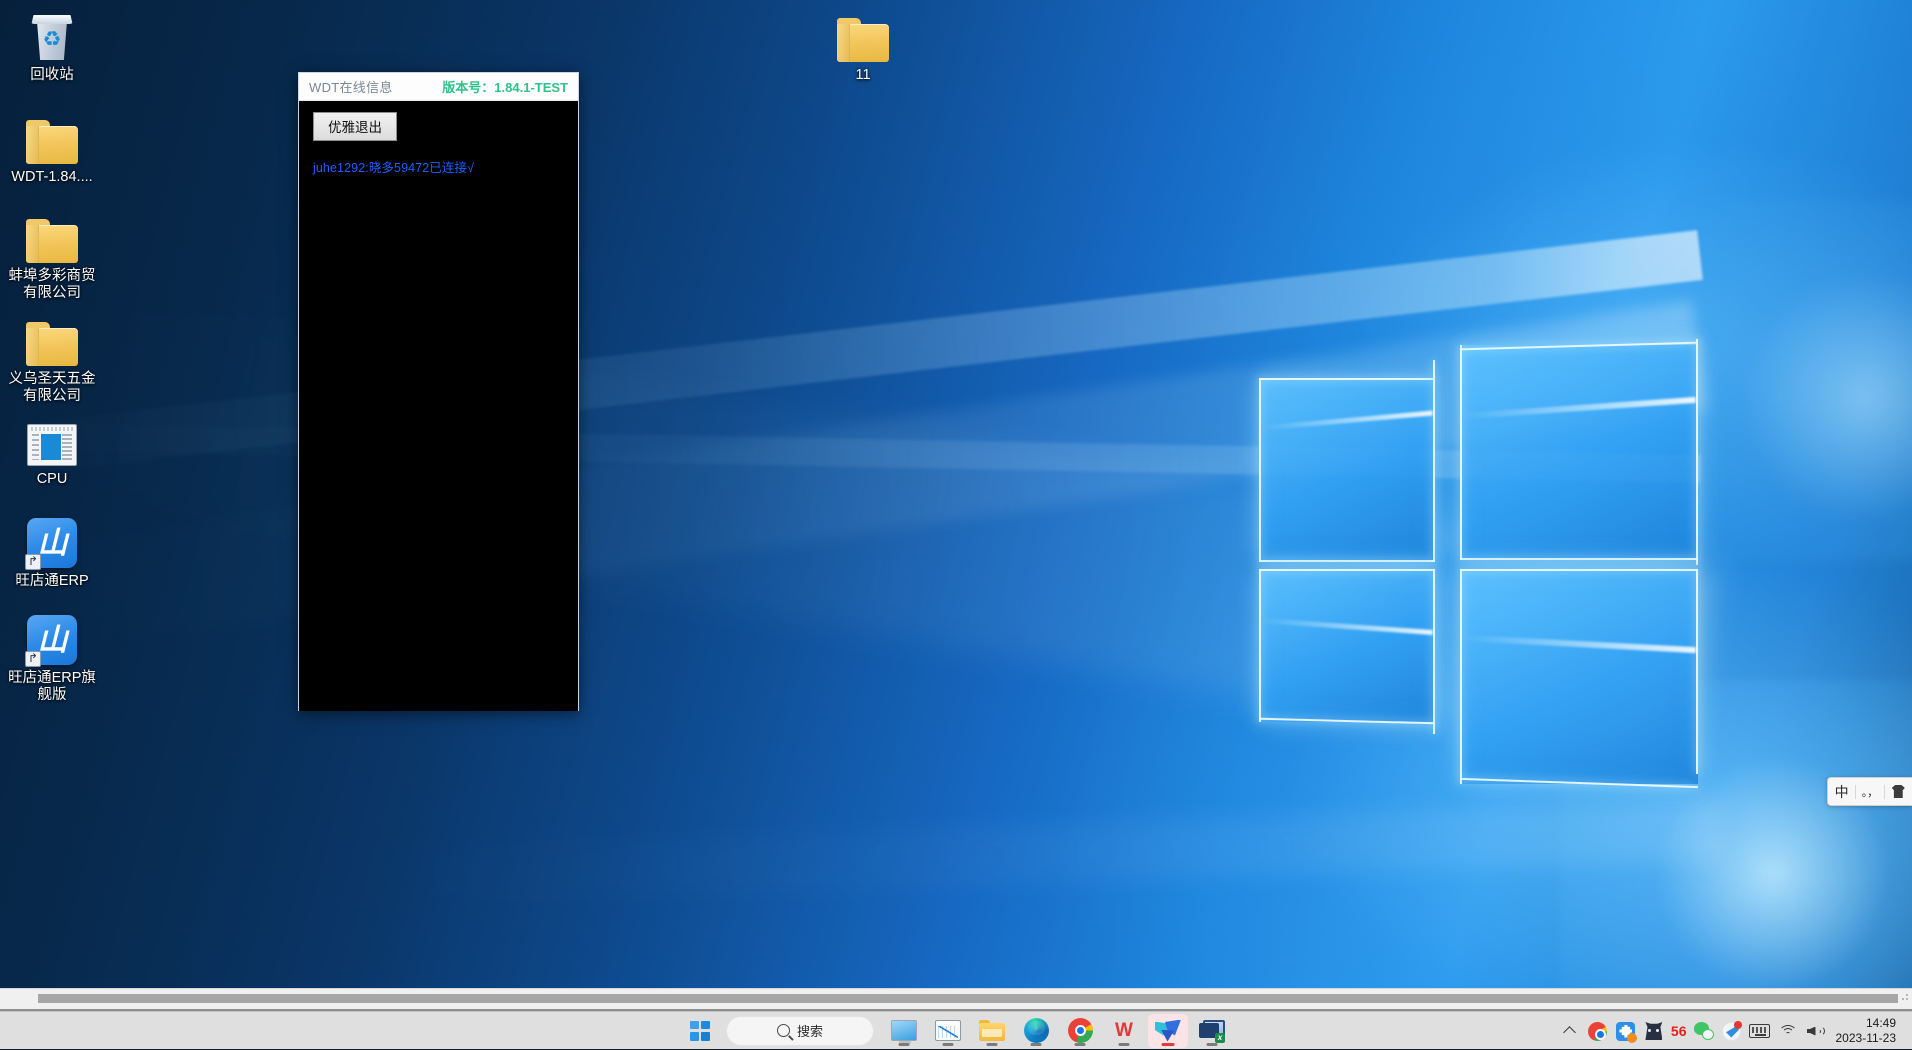 This screenshot has width=1912, height=1050. I want to click on taskbar-item-task-manager, so click(948, 1031).